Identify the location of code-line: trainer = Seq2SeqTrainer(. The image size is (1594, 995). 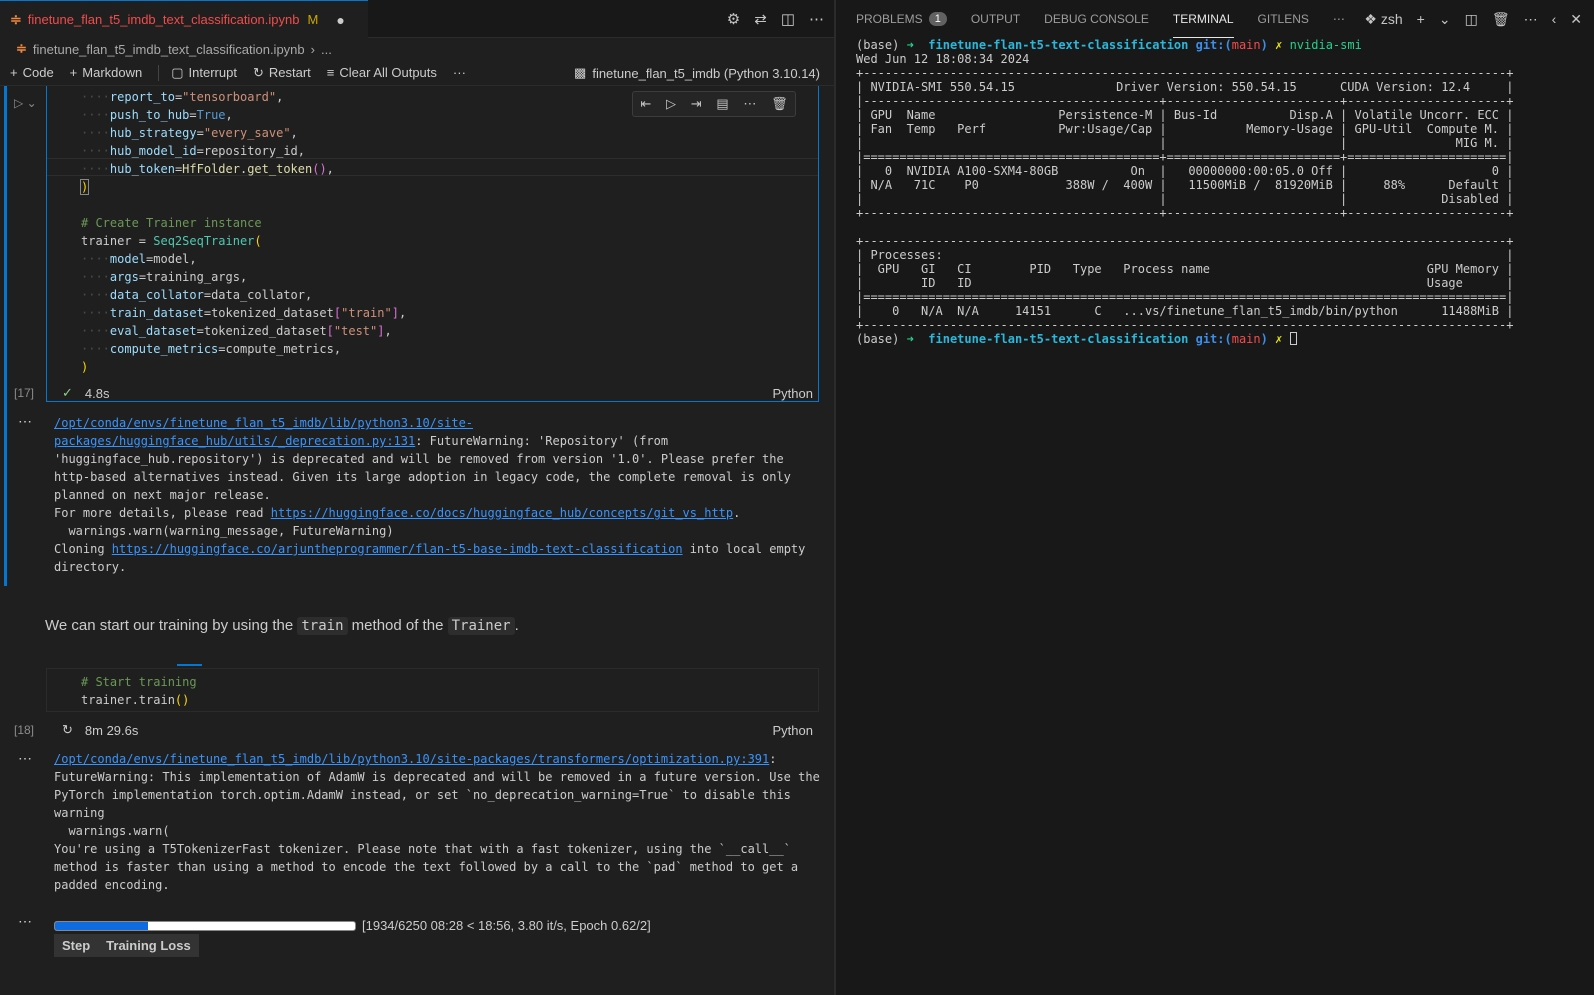
(171, 241).